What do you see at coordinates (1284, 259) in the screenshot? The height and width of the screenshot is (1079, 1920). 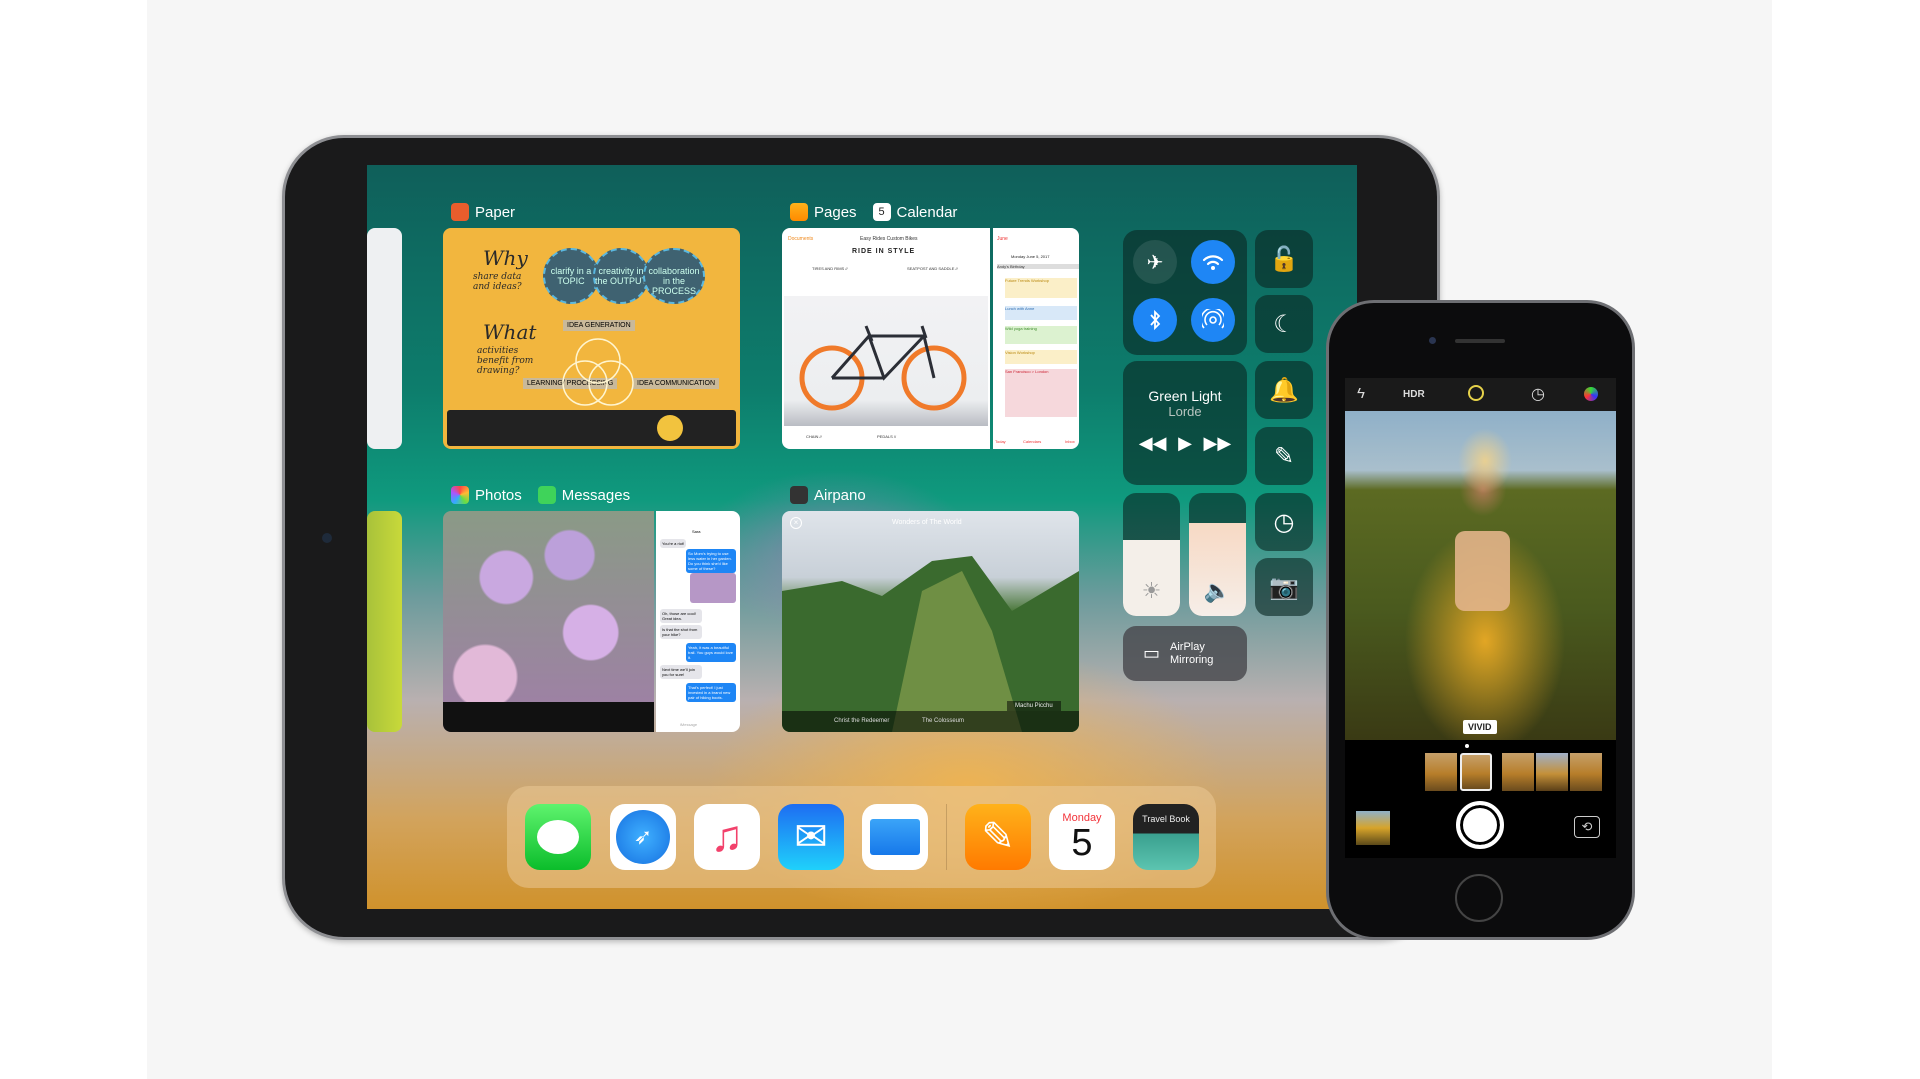 I see `rotation-lock-icon: 🔓` at bounding box center [1284, 259].